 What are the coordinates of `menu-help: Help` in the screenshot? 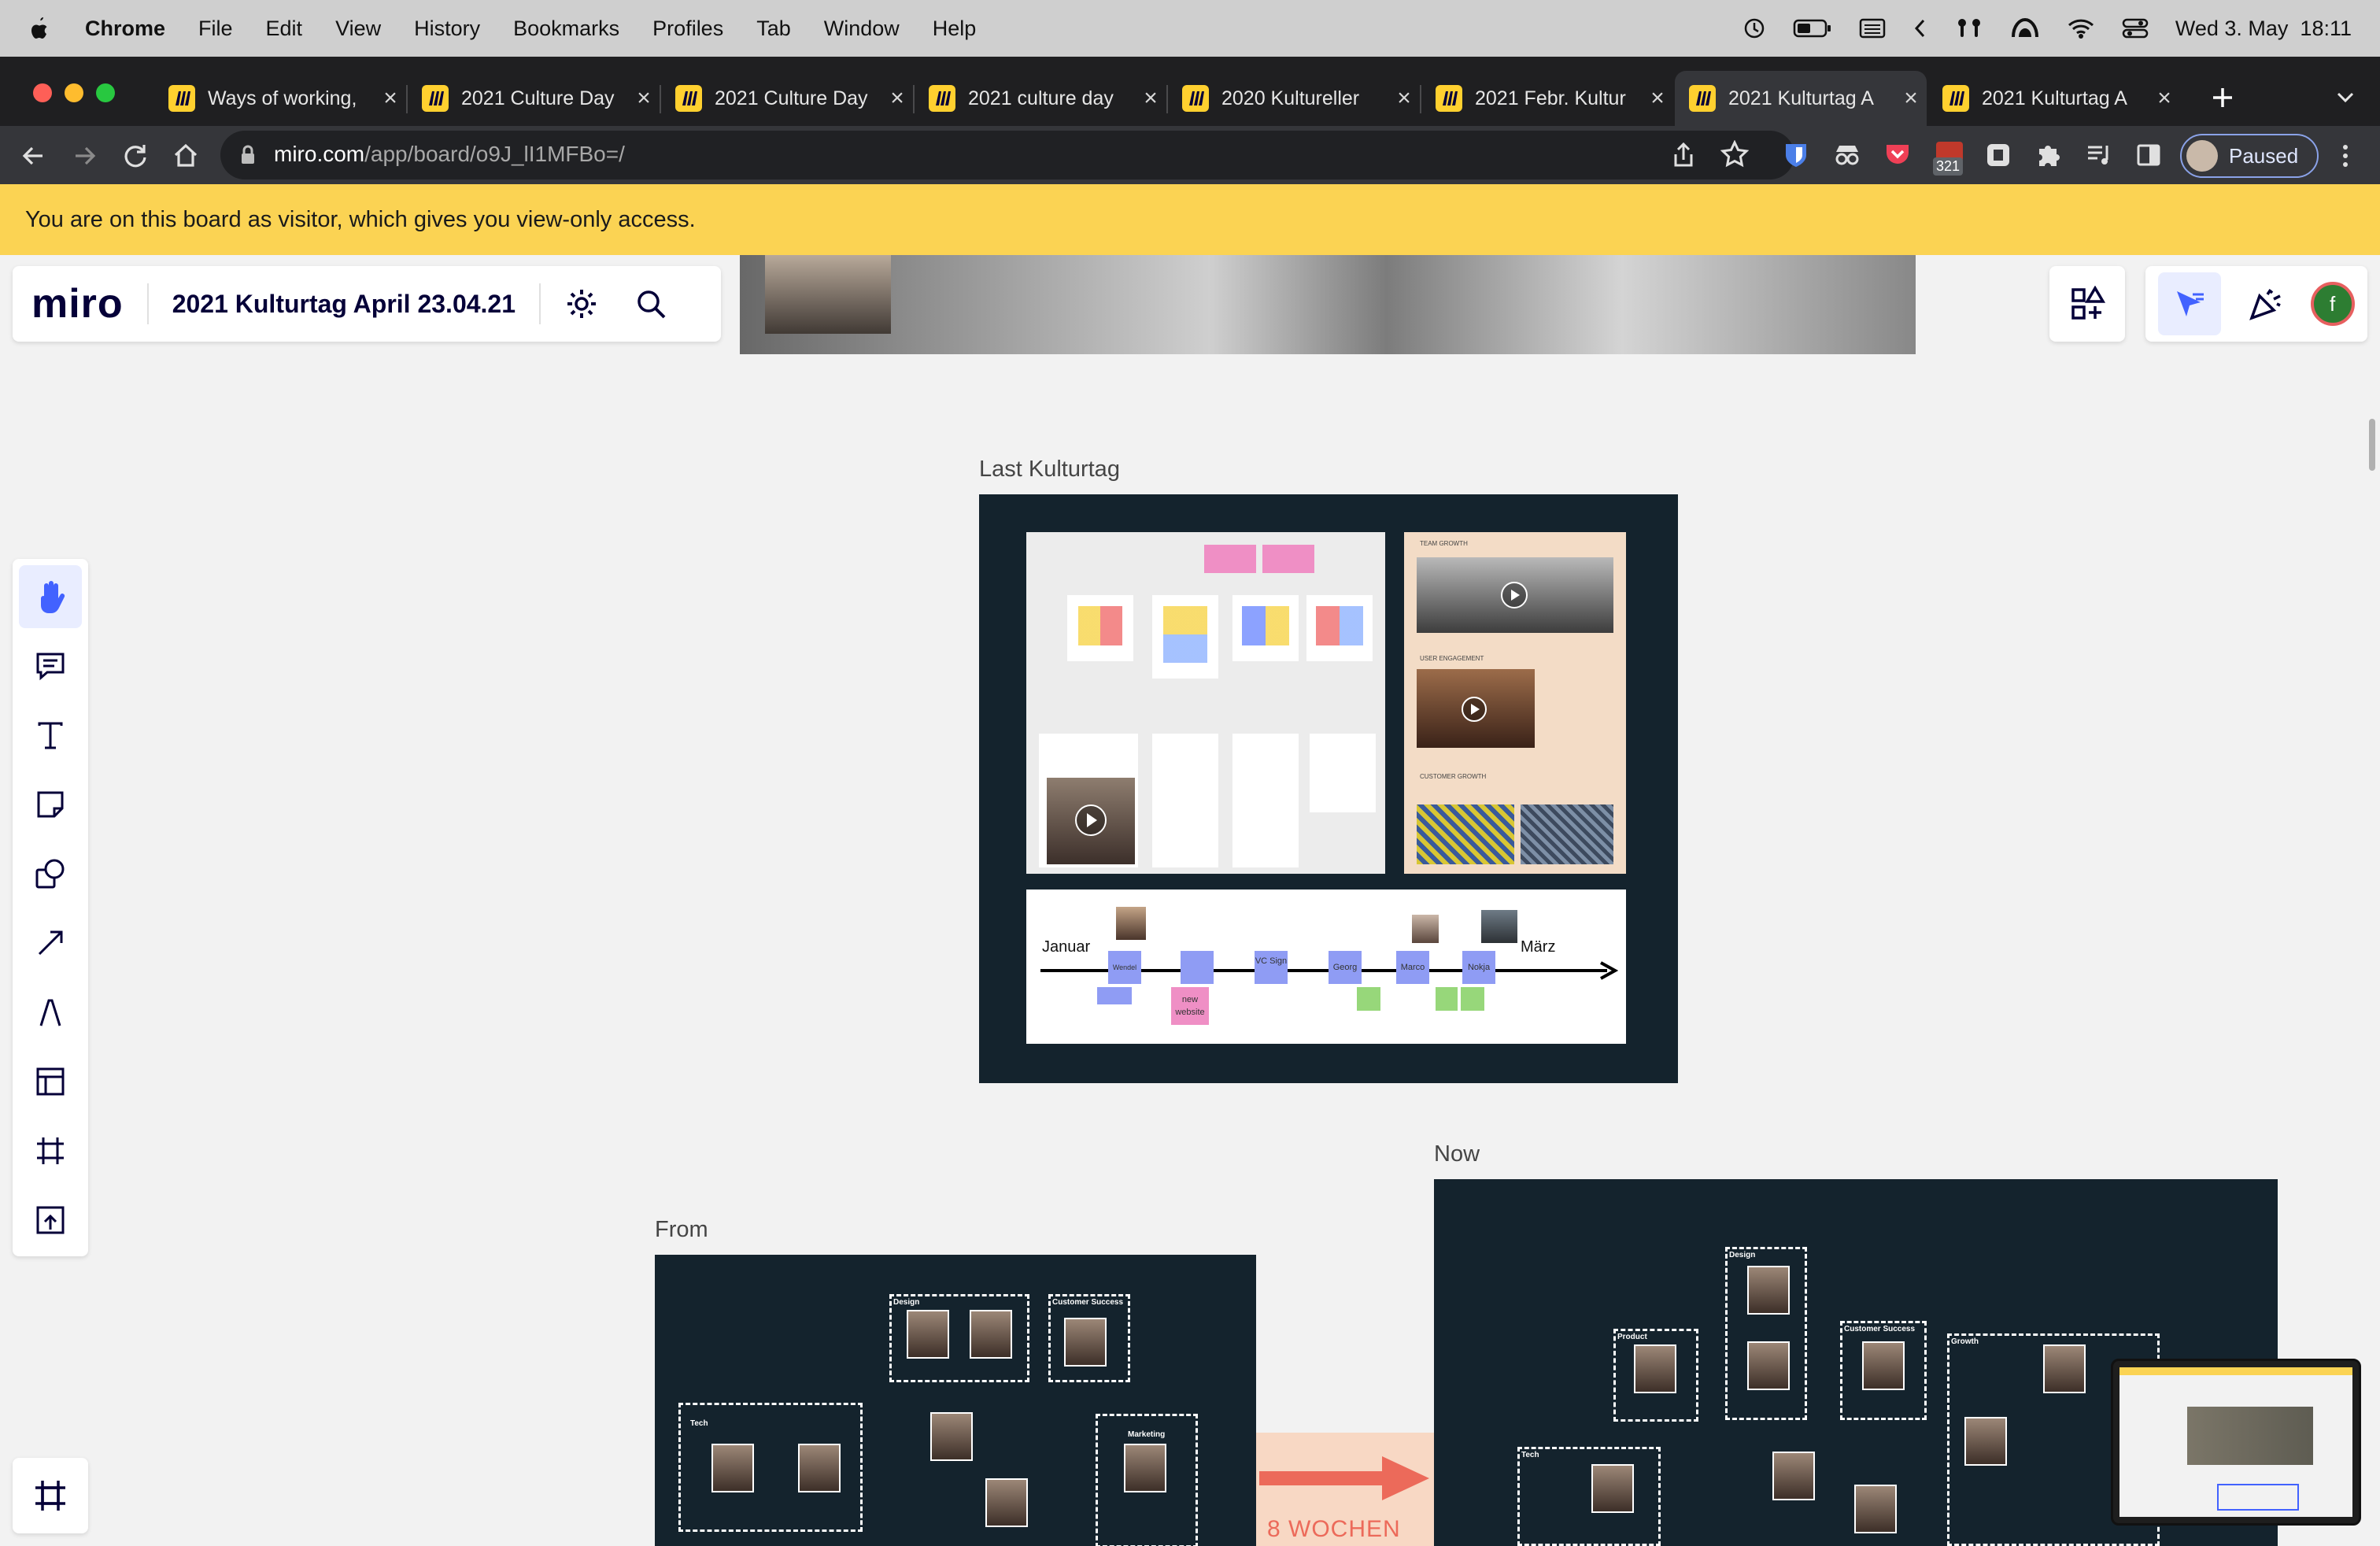 It's located at (955, 29).